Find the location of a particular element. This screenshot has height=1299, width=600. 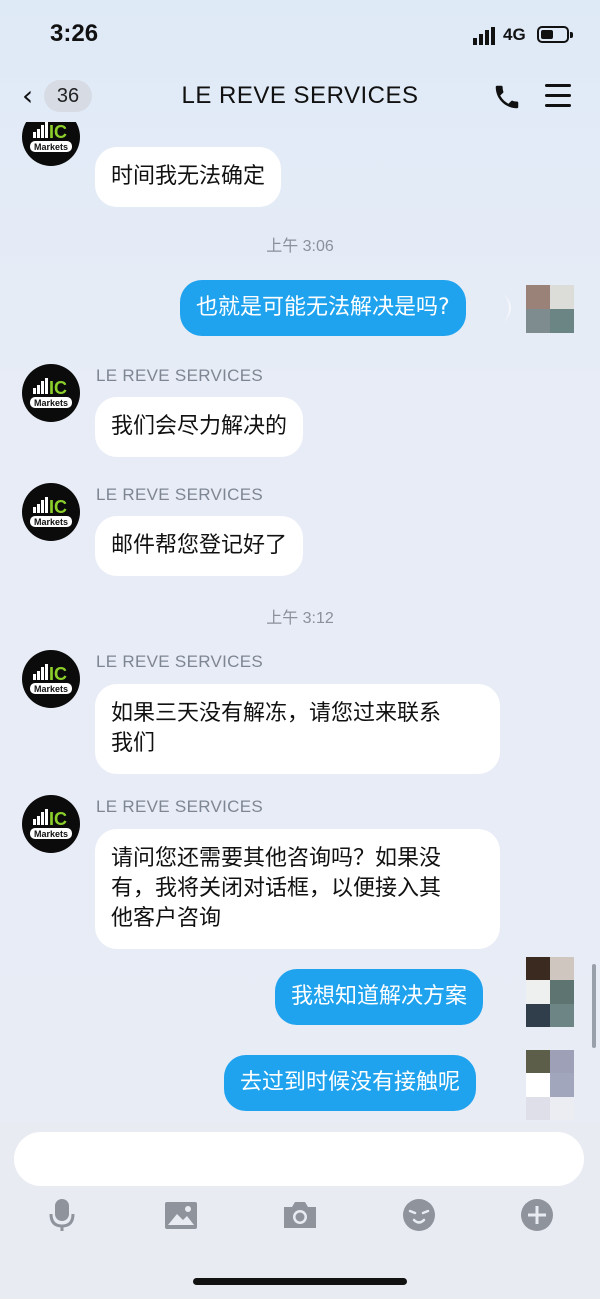

emoji-button is located at coordinates (419, 1215).